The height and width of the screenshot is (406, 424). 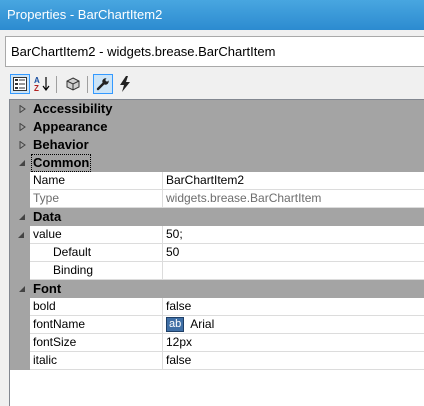 I want to click on property-name: value, so click(x=96, y=234).